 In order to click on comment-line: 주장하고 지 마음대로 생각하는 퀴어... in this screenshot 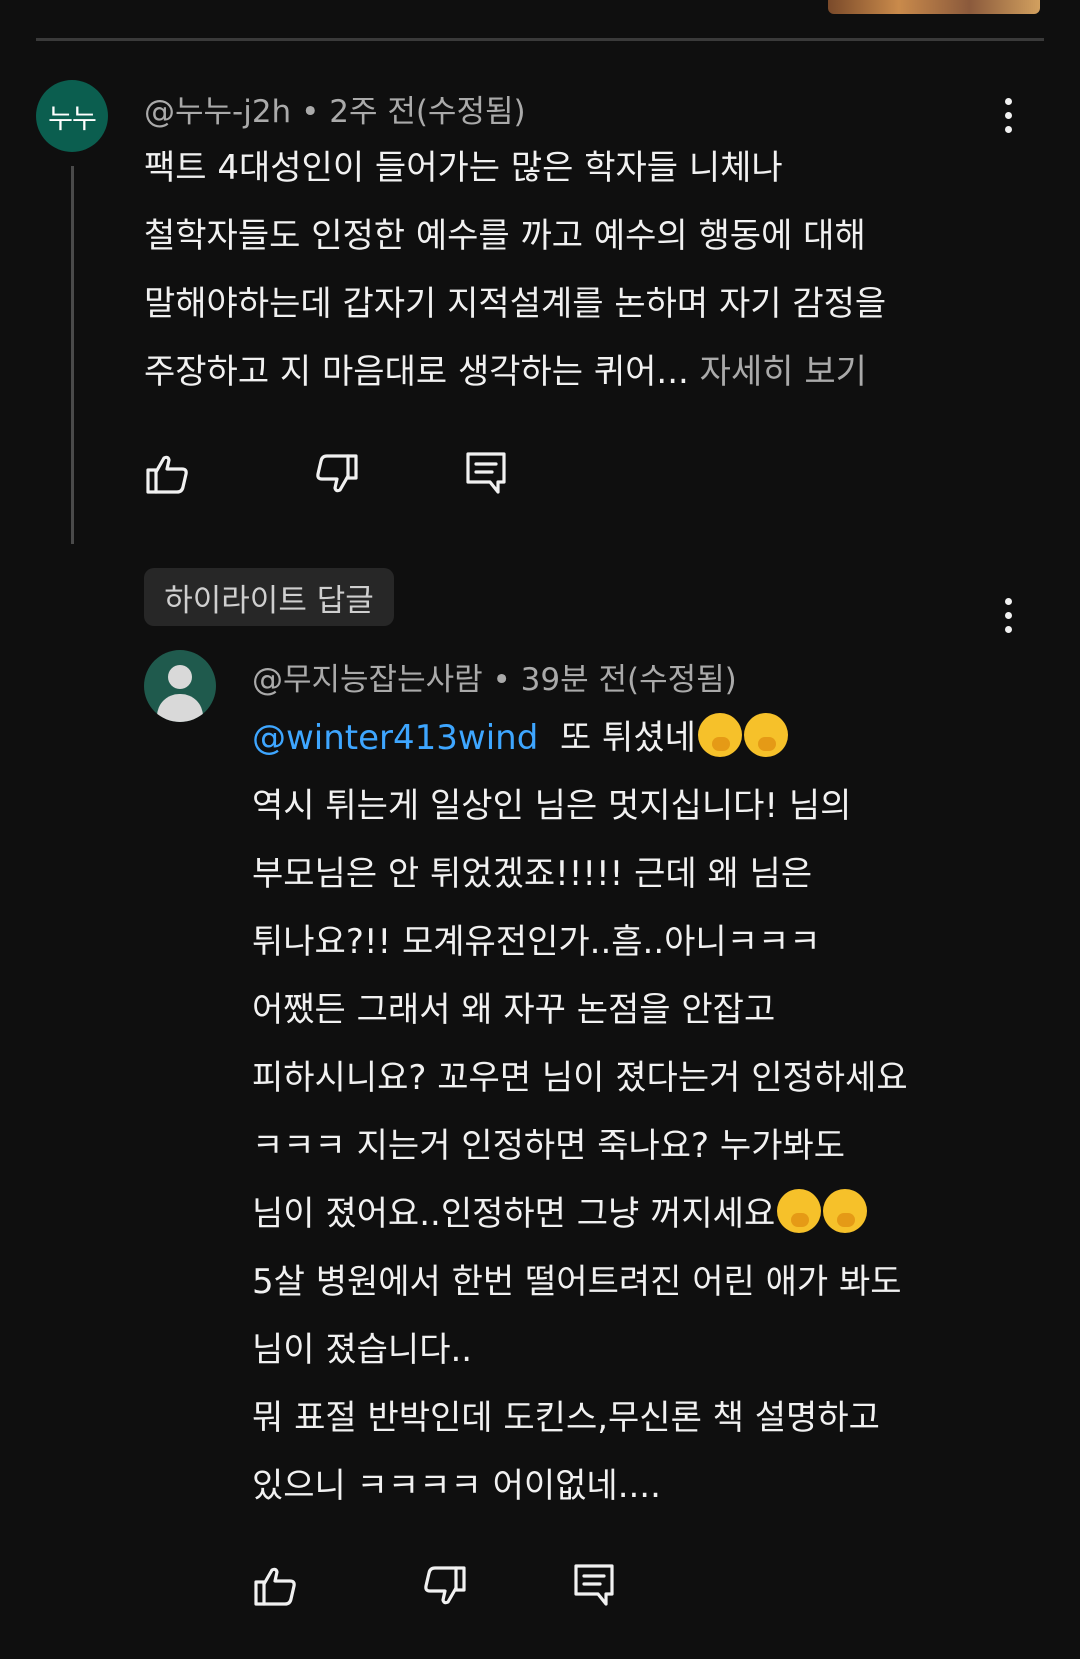, I will do `click(416, 372)`.